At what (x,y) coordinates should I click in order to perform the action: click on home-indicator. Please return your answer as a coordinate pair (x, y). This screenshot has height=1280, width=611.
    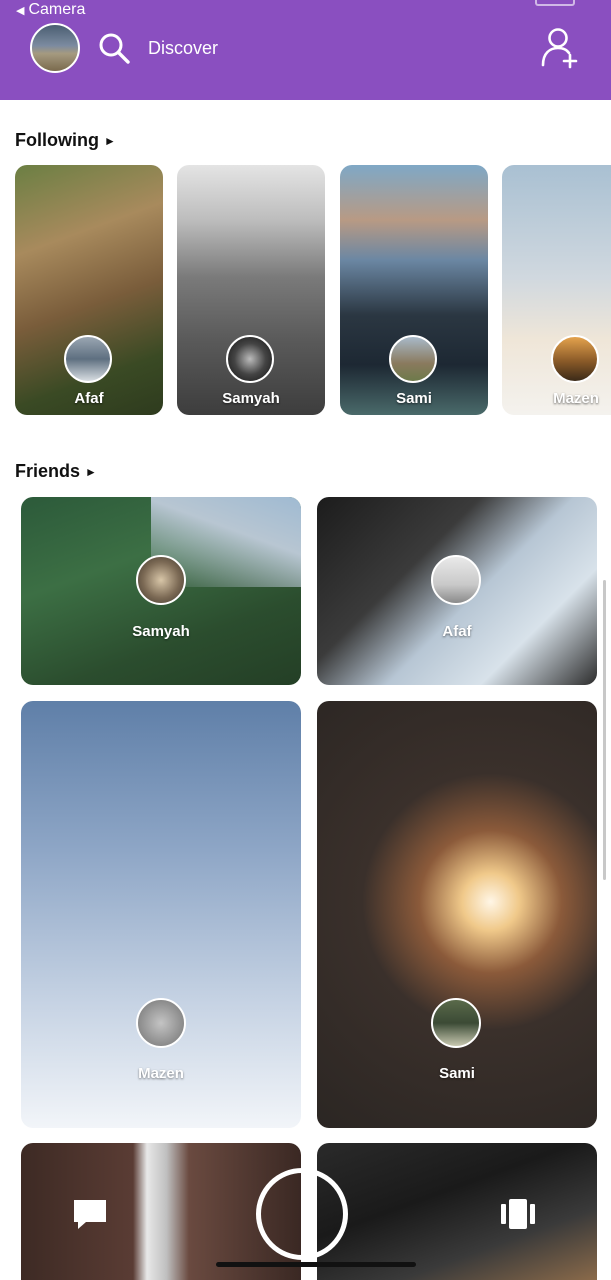
    Looking at the image, I should click on (316, 1264).